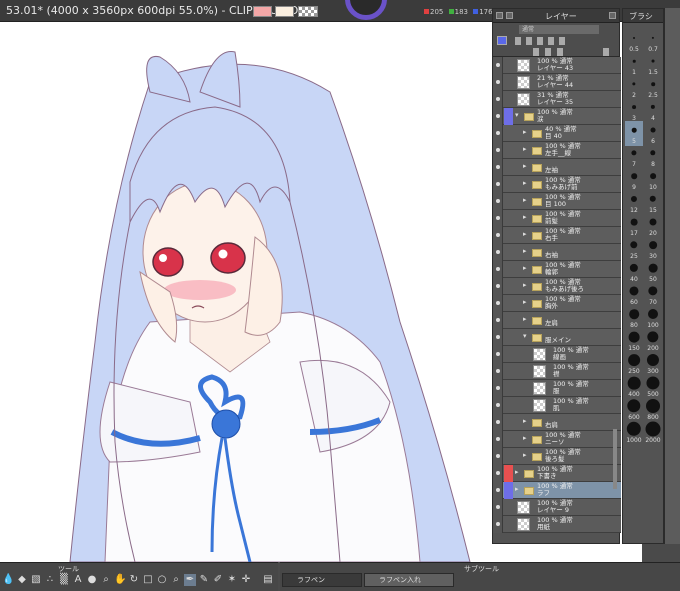 This screenshot has height=591, width=680. Describe the element at coordinates (557, 354) in the screenshot. I see `layer-row: 100 % 通常 線画` at that location.